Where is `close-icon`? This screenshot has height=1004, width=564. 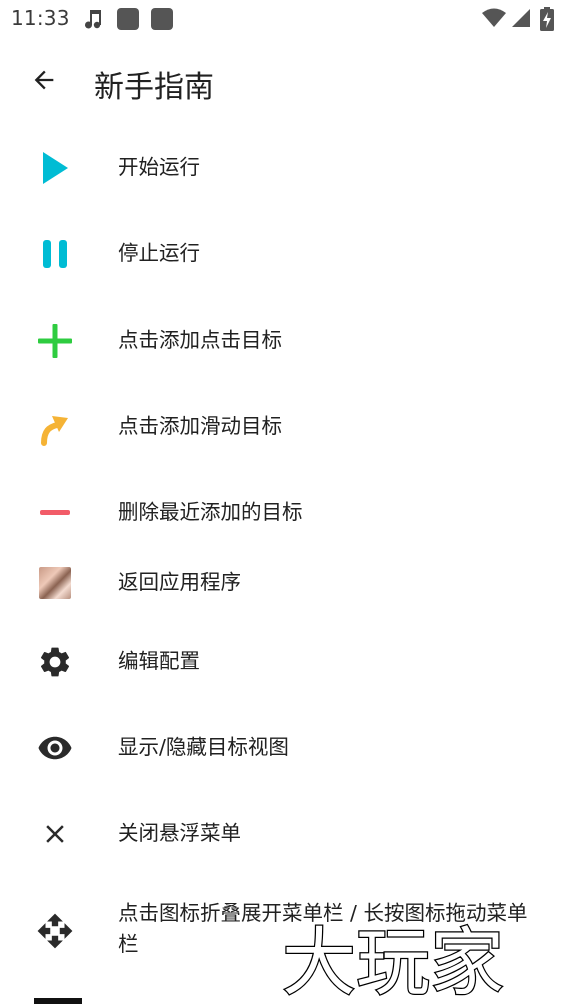 close-icon is located at coordinates (55, 834).